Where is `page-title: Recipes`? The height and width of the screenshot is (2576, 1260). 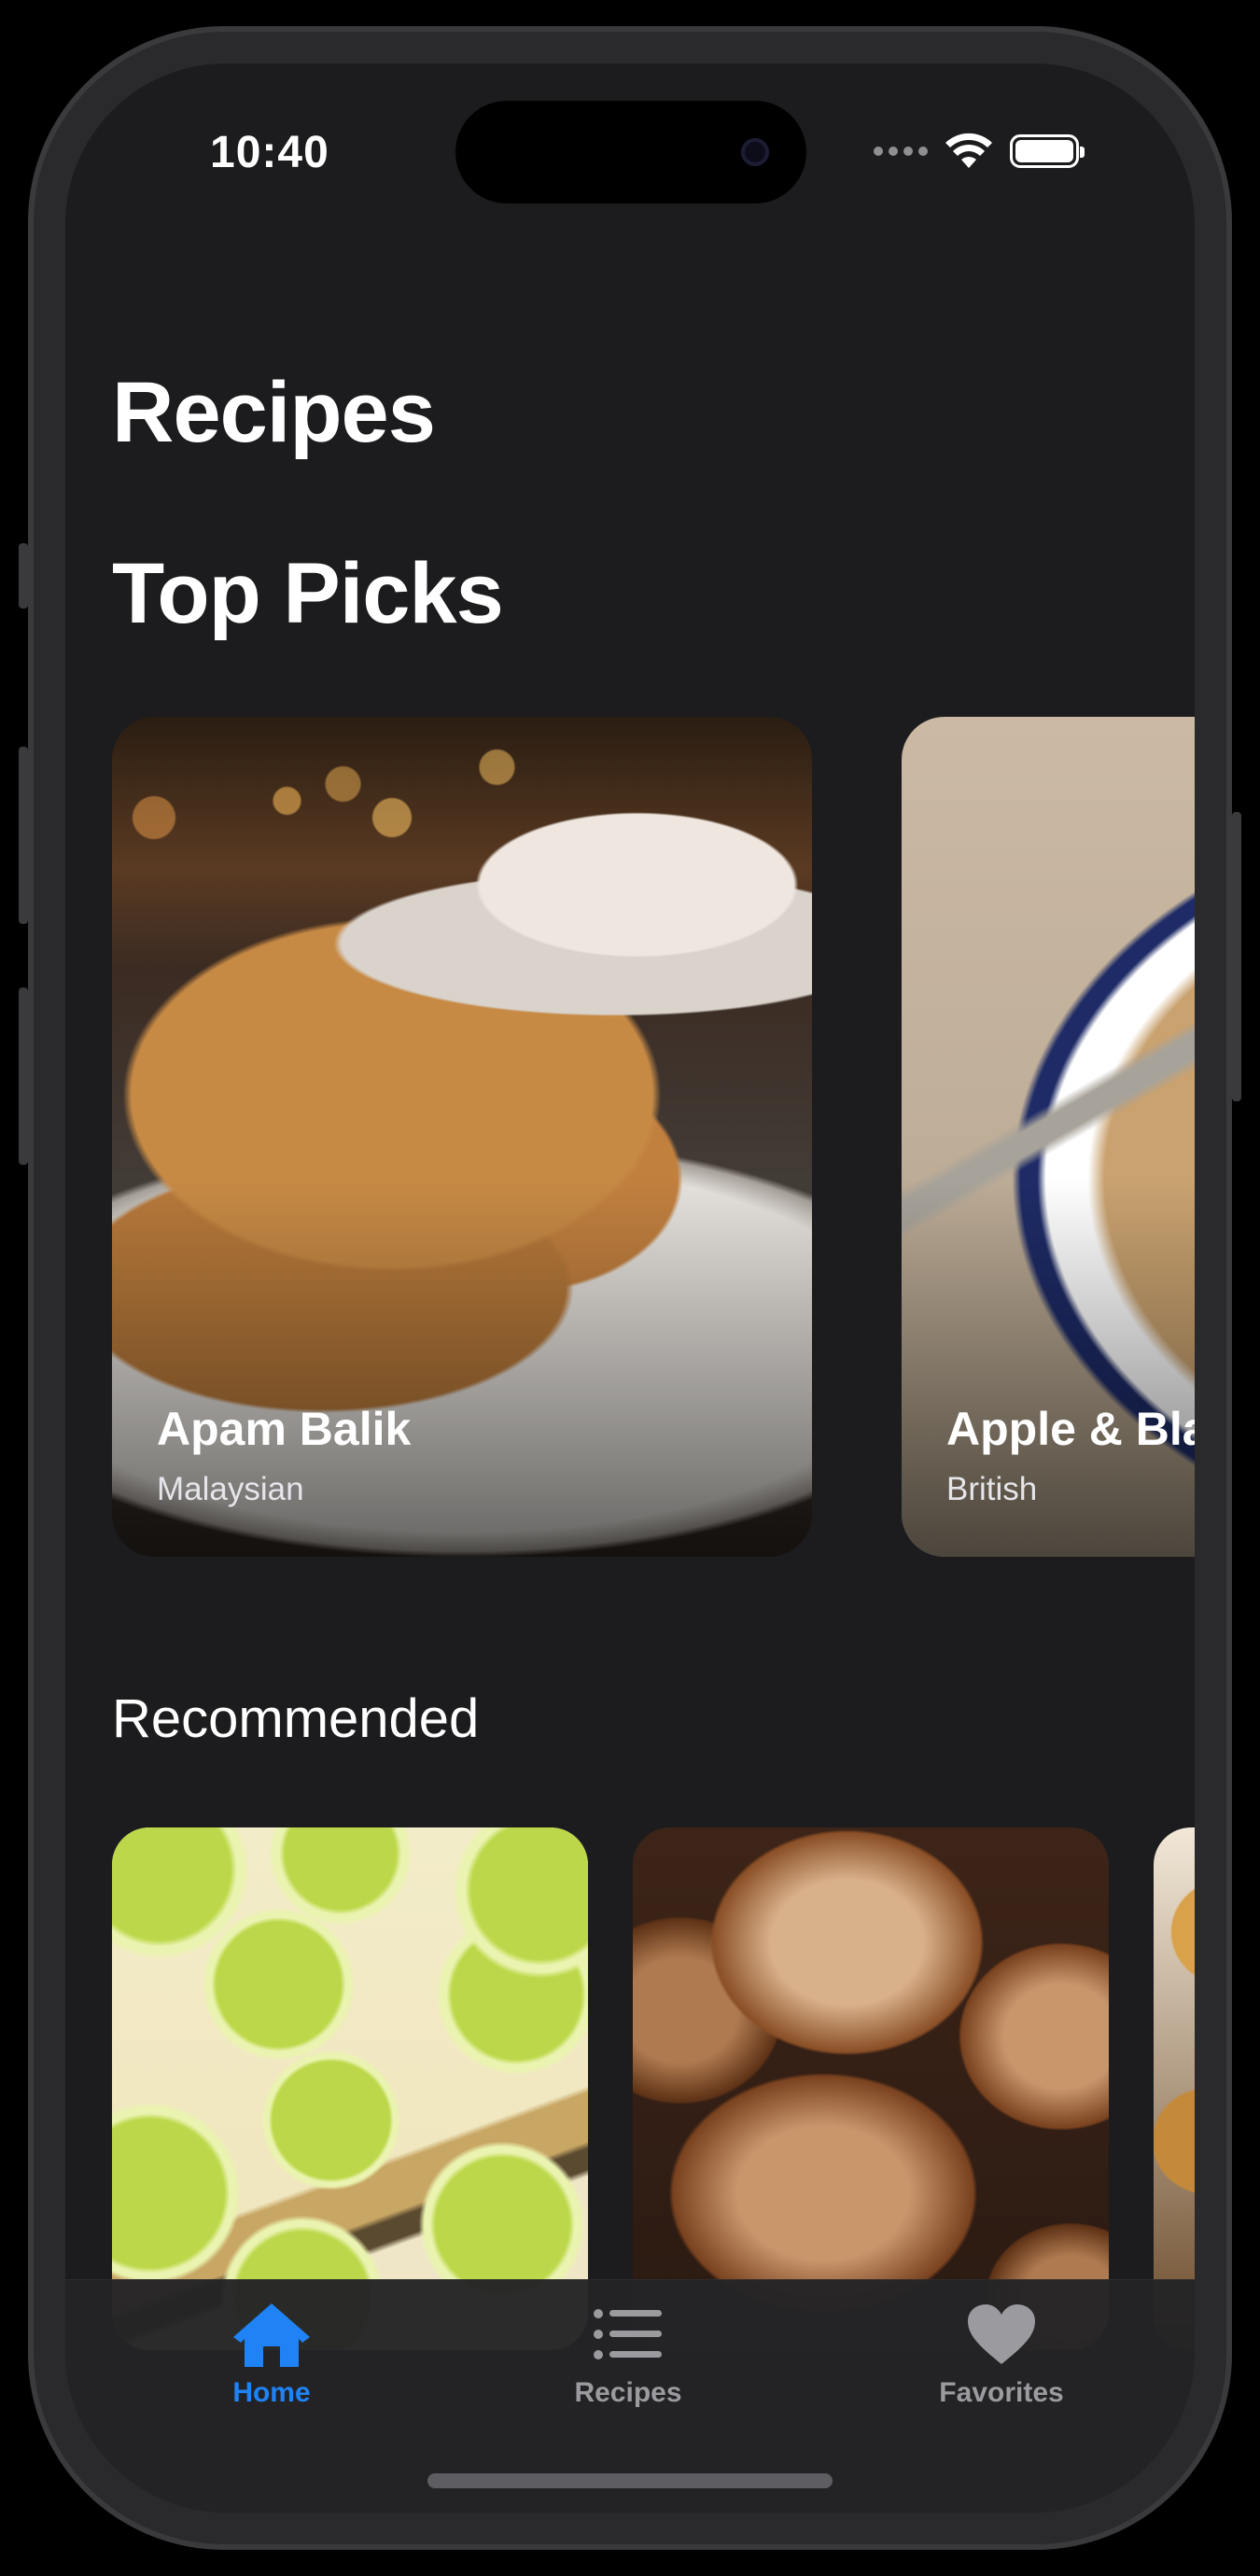
page-title: Recipes is located at coordinates (274, 412).